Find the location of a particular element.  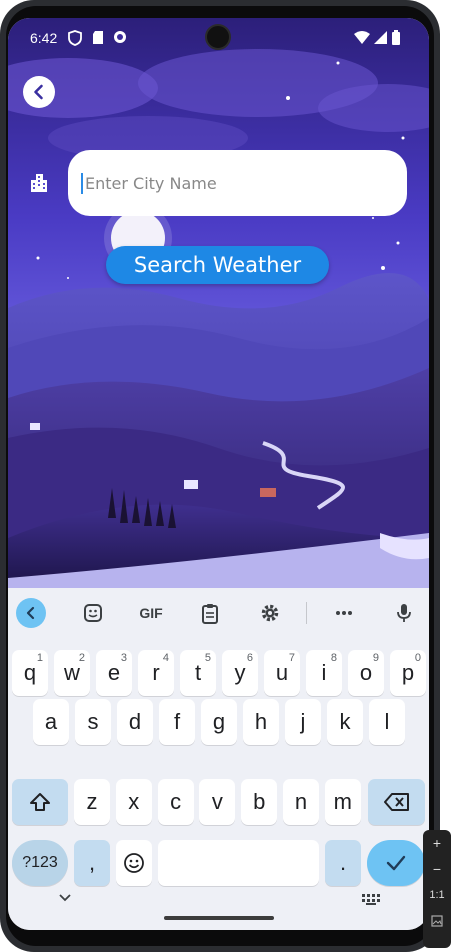

key-x: x is located at coordinates (133, 802).